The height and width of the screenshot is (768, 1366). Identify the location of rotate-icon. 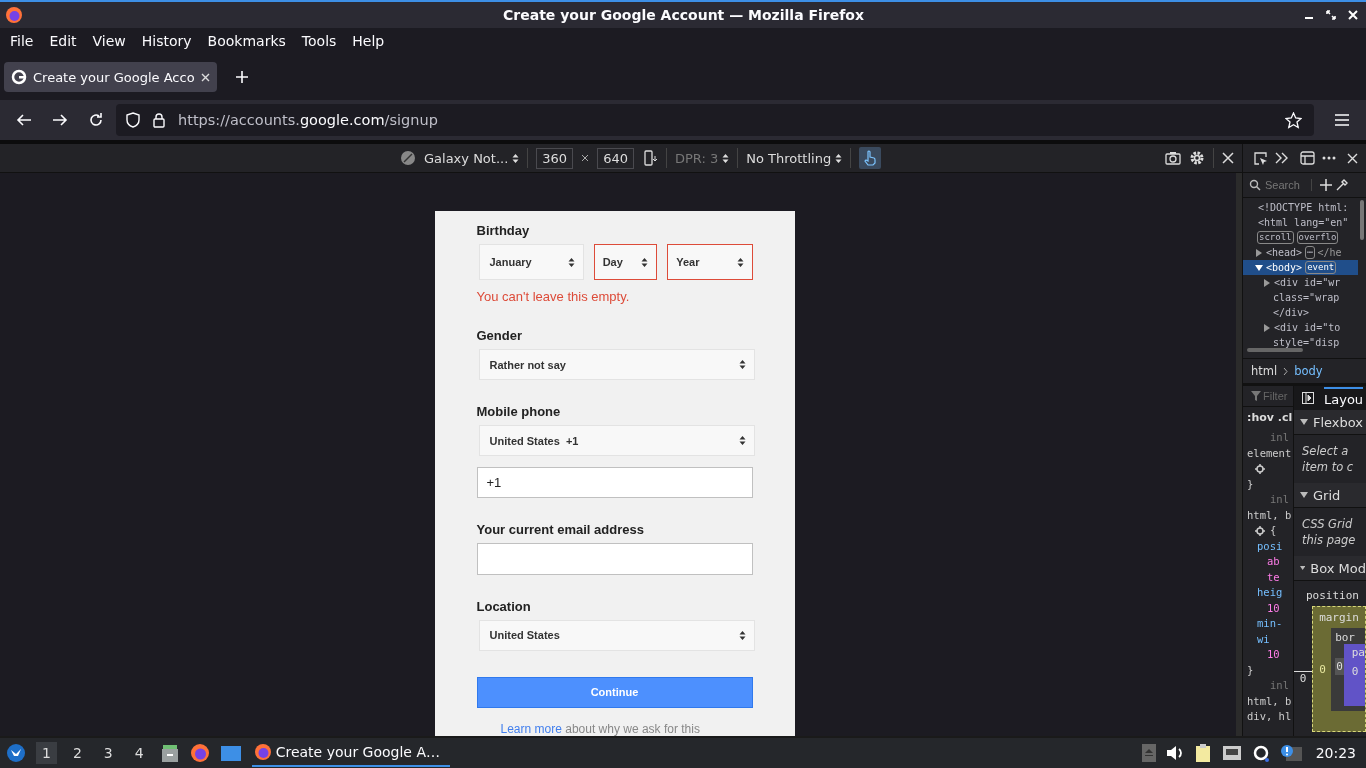
(649, 158).